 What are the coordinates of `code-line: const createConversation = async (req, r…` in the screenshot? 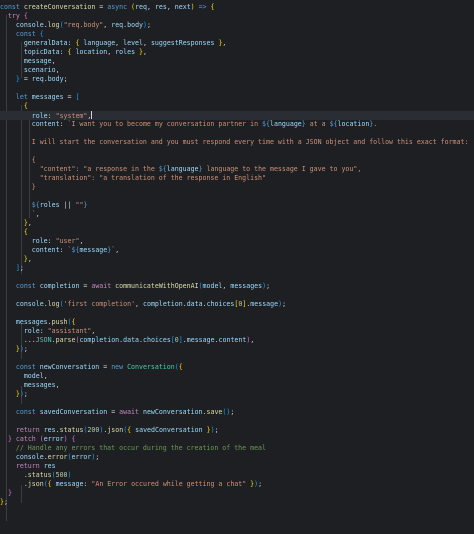 It's located at (237, 7).